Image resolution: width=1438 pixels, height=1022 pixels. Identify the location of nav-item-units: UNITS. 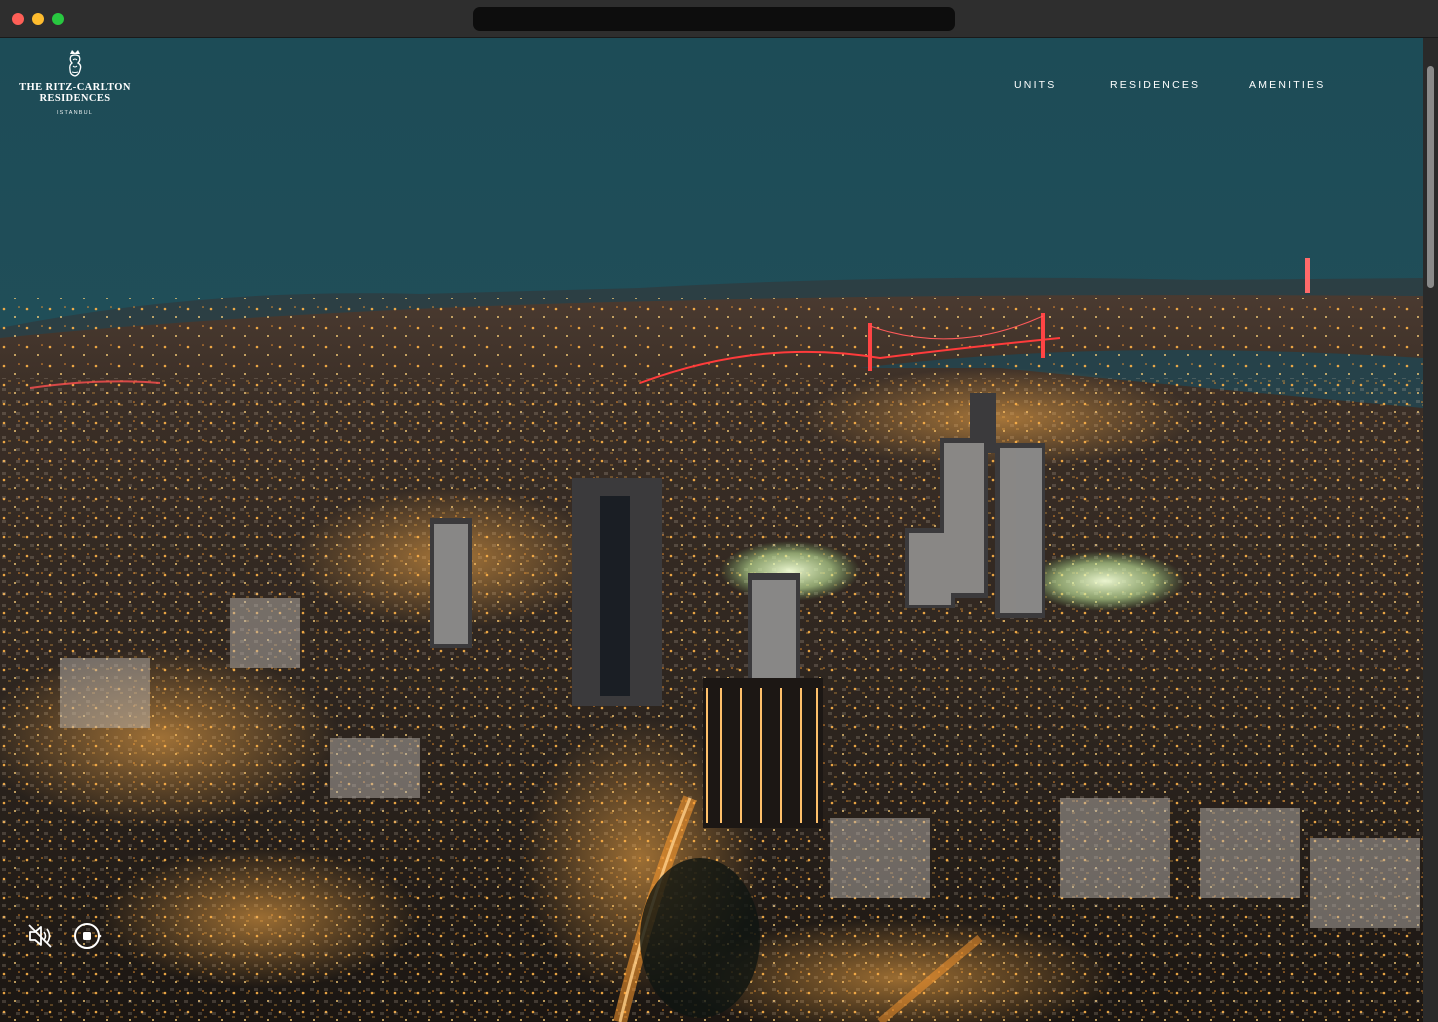
(1035, 85).